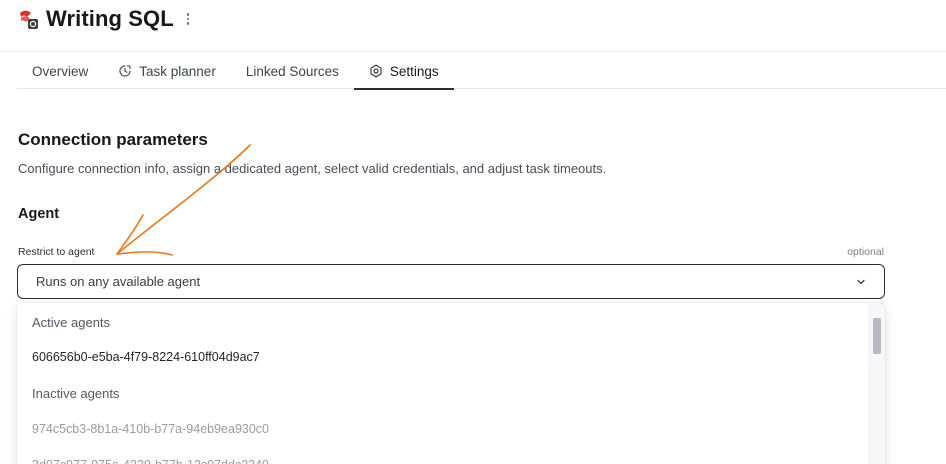 The image size is (946, 464). What do you see at coordinates (451, 281) in the screenshot?
I see `agent-select: Runs on any available agent` at bounding box center [451, 281].